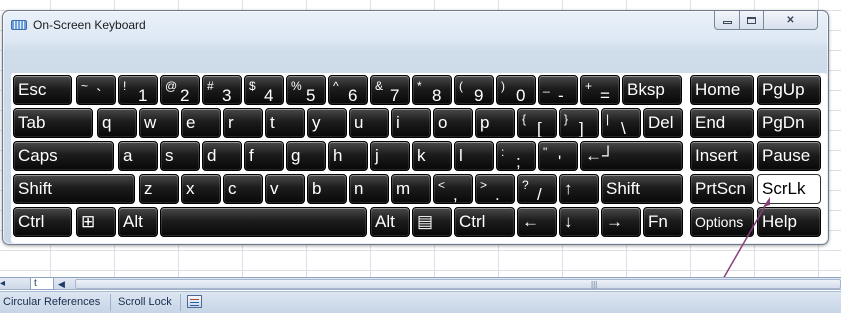 This screenshot has width=841, height=313. I want to click on key-base-char: `, so click(99, 95).